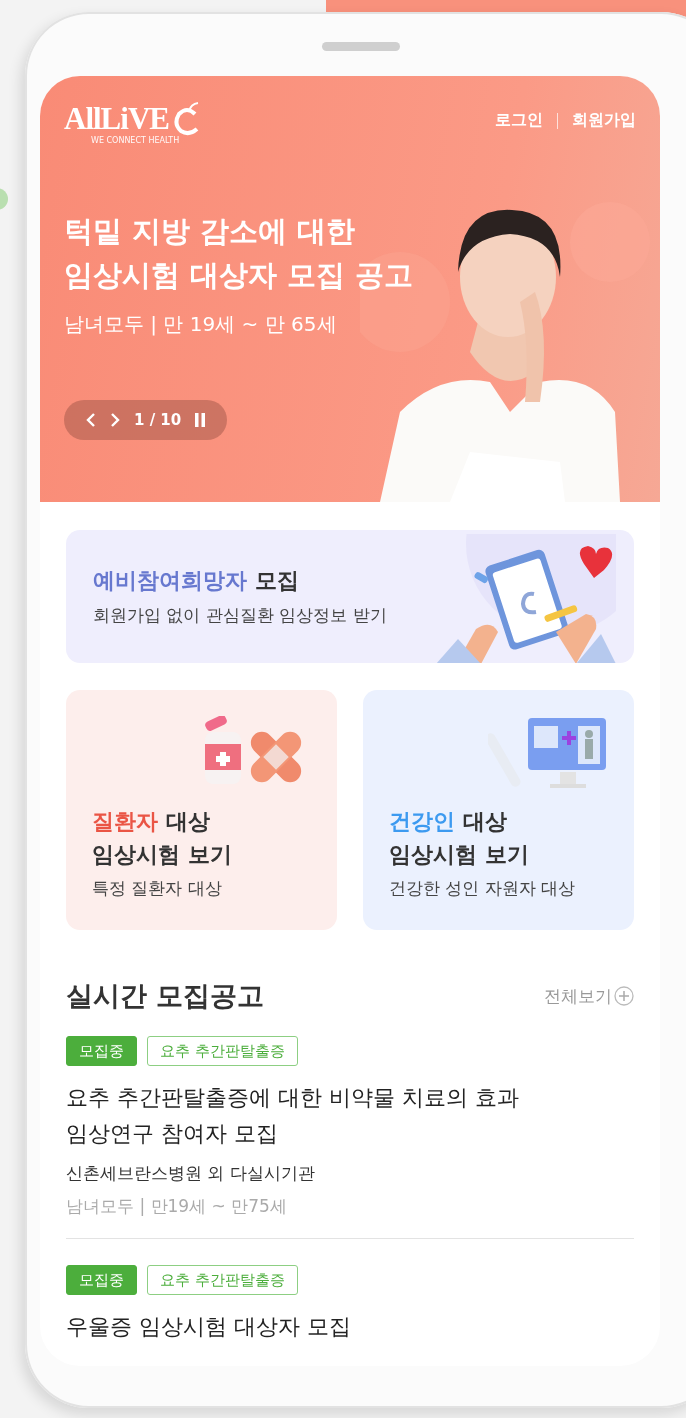 This screenshot has height=1418, width=686. I want to click on logo-tagline: WE CONNECT HEALTH, so click(135, 140).